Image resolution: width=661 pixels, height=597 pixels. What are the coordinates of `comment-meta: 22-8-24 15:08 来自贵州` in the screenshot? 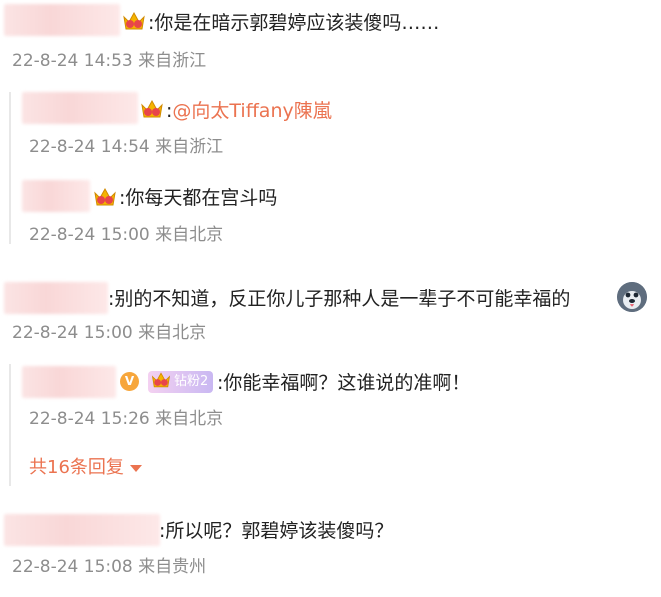 It's located at (109, 567).